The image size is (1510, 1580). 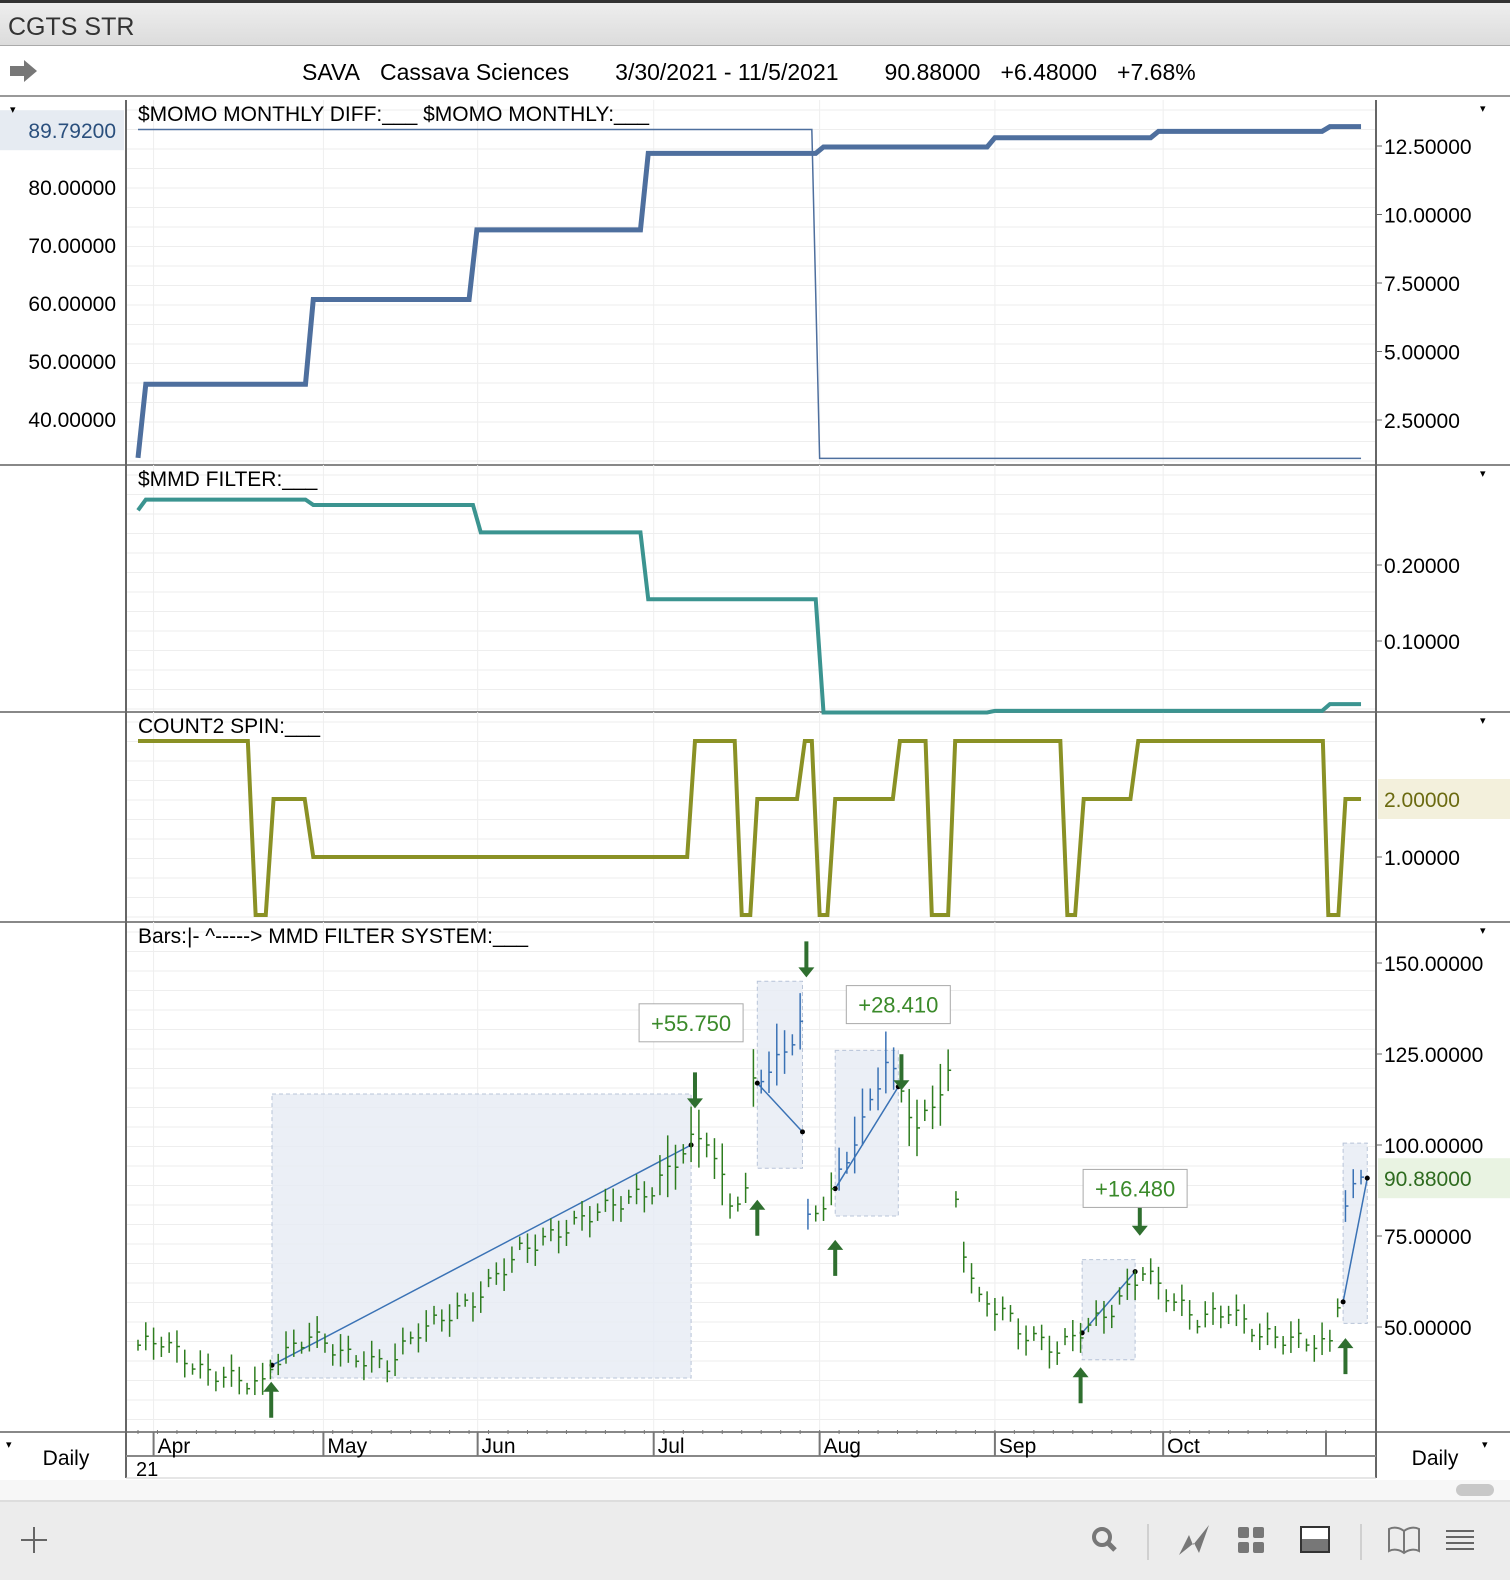 What do you see at coordinates (1422, 566) in the screenshot?
I see `right-tick-label: 0.20000` at bounding box center [1422, 566].